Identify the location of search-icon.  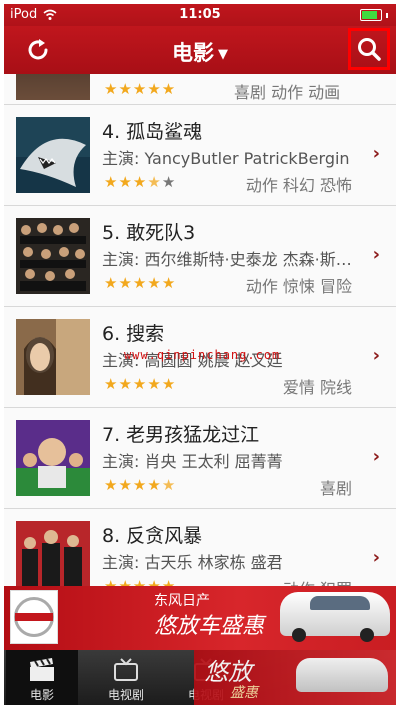
(369, 49).